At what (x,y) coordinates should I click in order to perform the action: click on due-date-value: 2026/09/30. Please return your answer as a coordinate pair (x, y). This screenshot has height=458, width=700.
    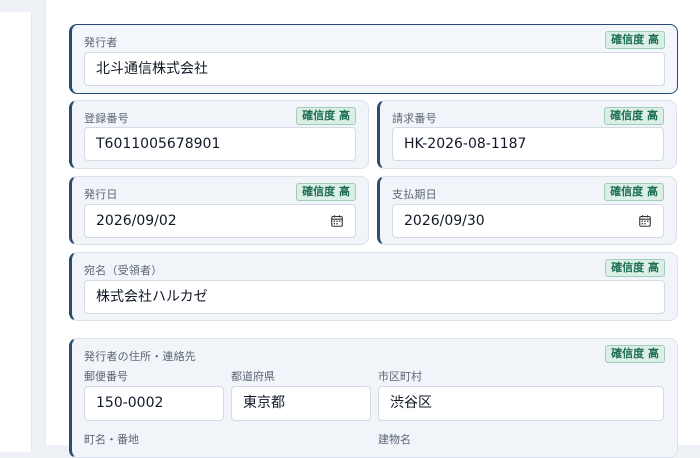
    Looking at the image, I should click on (444, 221).